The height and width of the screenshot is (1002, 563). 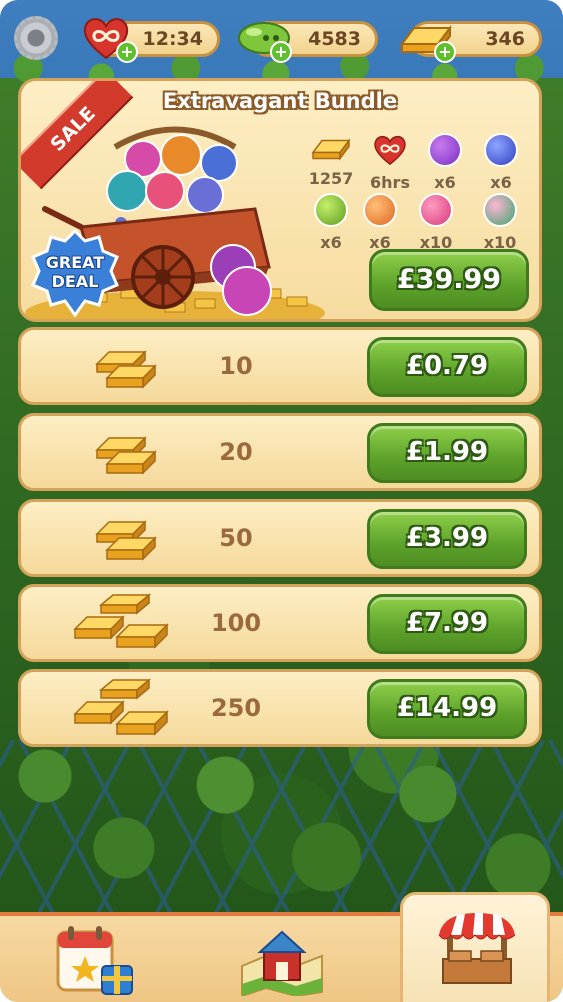 What do you see at coordinates (447, 624) in the screenshot?
I see `buy-gold-button: £7.99` at bounding box center [447, 624].